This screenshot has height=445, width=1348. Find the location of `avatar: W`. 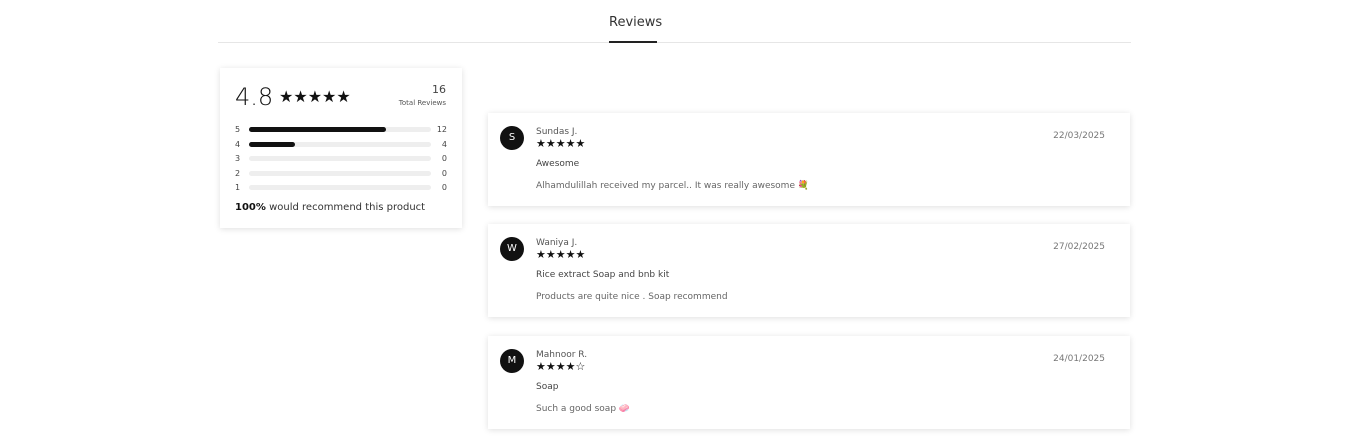

avatar: W is located at coordinates (512, 249).